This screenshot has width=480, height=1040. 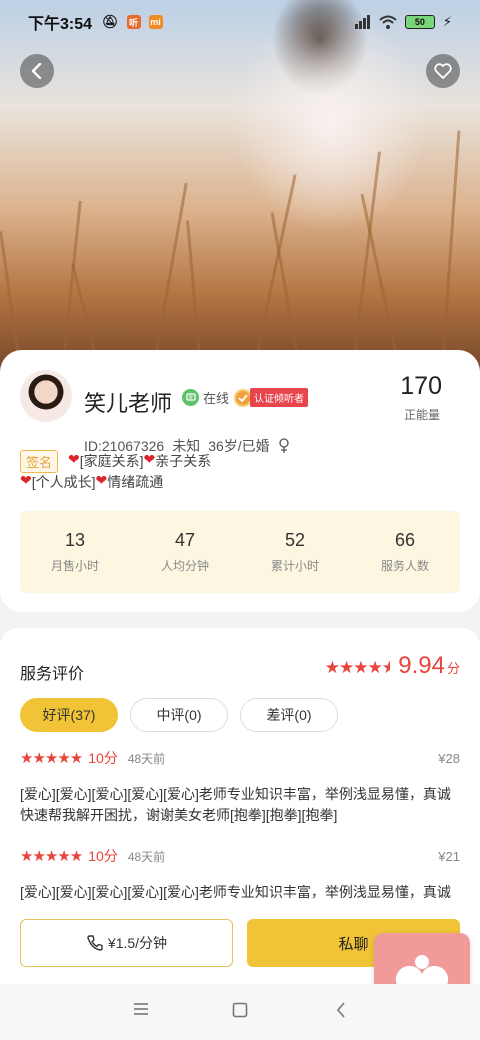 What do you see at coordinates (74, 566) in the screenshot?
I see `stat-label: 月售小时` at bounding box center [74, 566].